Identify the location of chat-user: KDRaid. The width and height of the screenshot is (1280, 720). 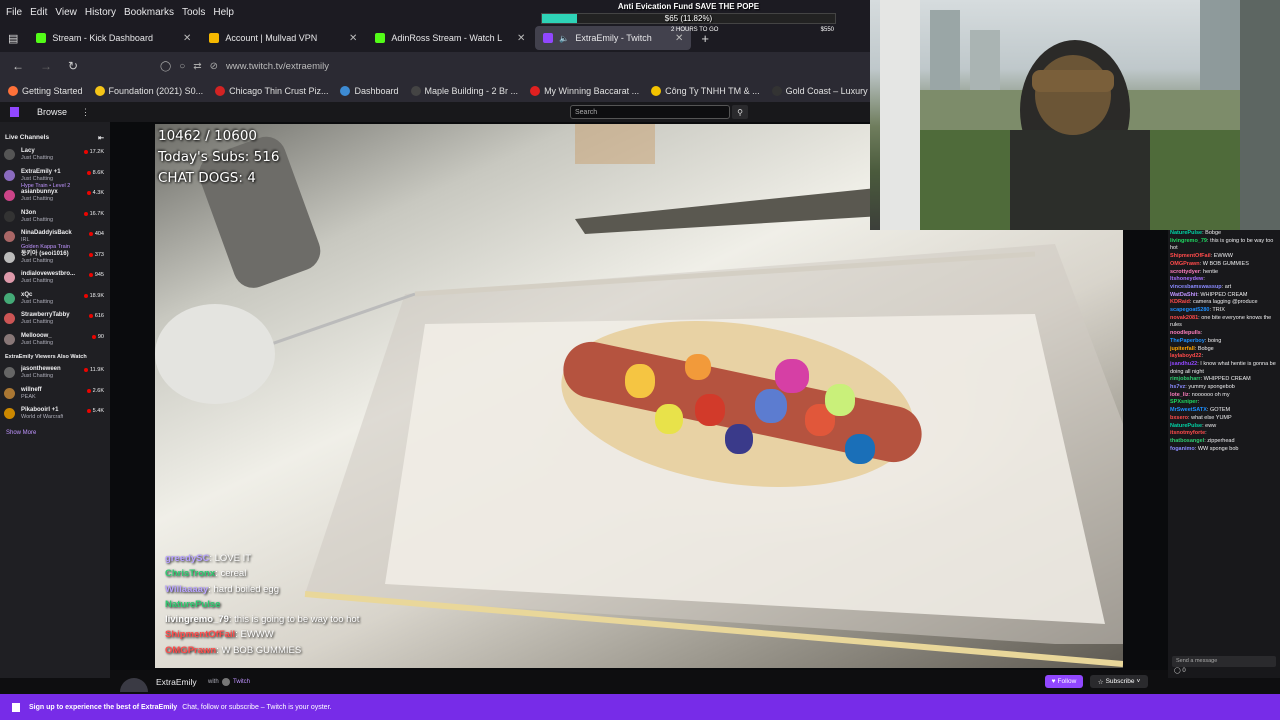
(1180, 302).